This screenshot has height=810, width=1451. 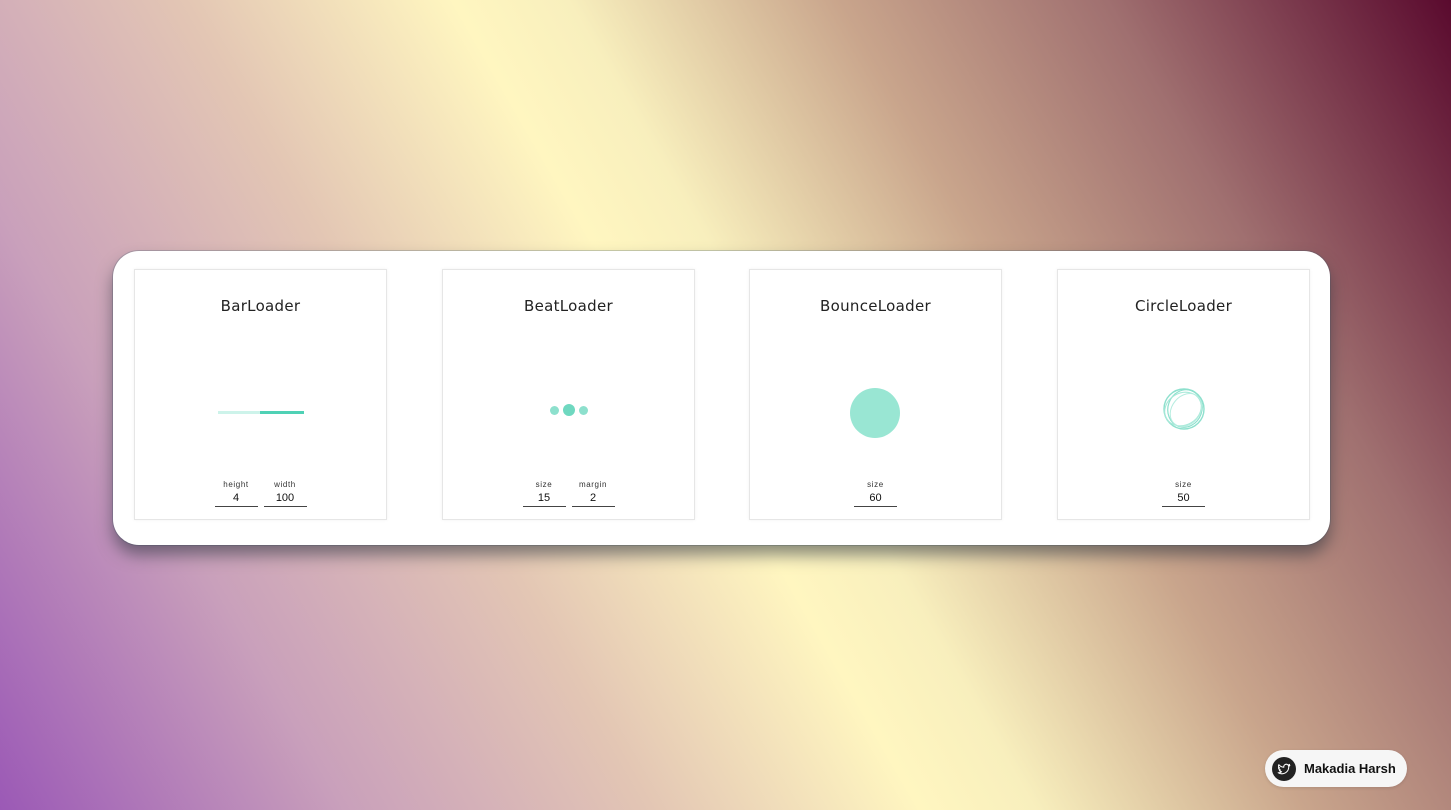 What do you see at coordinates (236, 484) in the screenshot?
I see `height-label: height` at bounding box center [236, 484].